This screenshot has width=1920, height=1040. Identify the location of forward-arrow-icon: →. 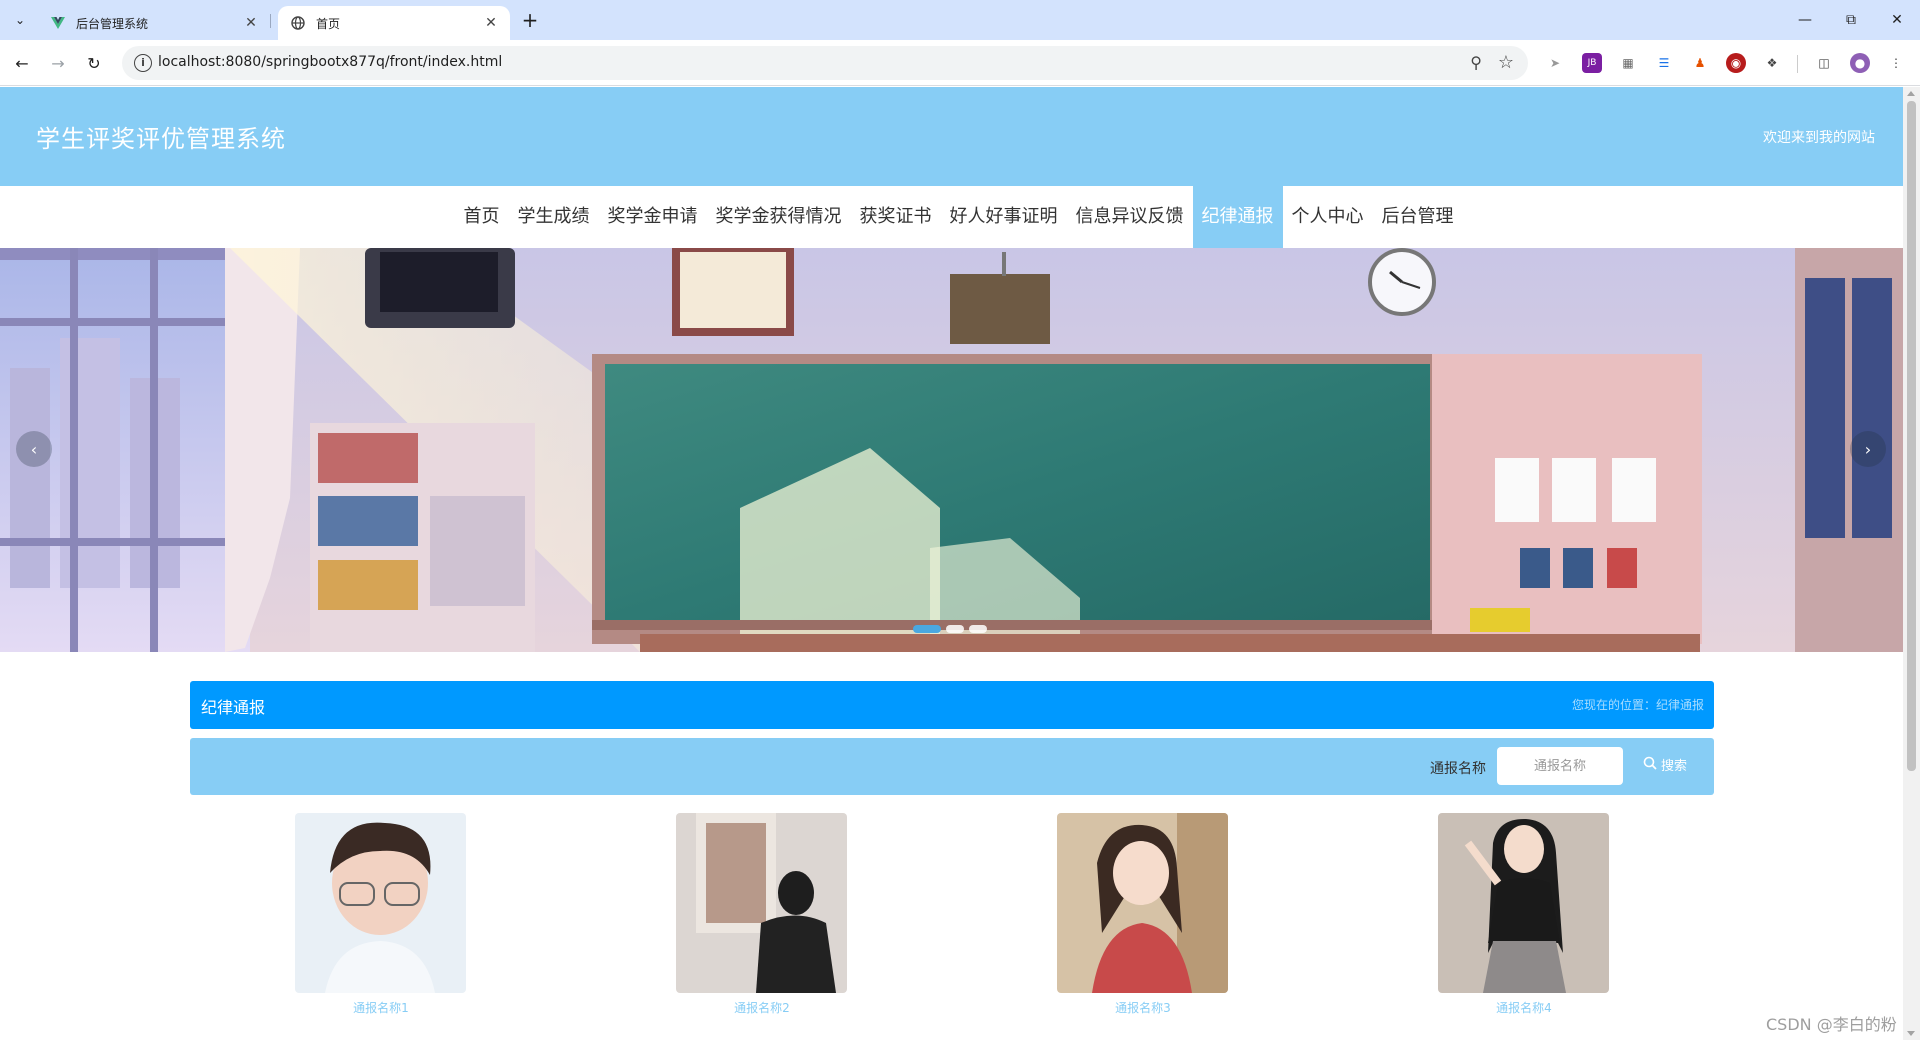
(58, 63).